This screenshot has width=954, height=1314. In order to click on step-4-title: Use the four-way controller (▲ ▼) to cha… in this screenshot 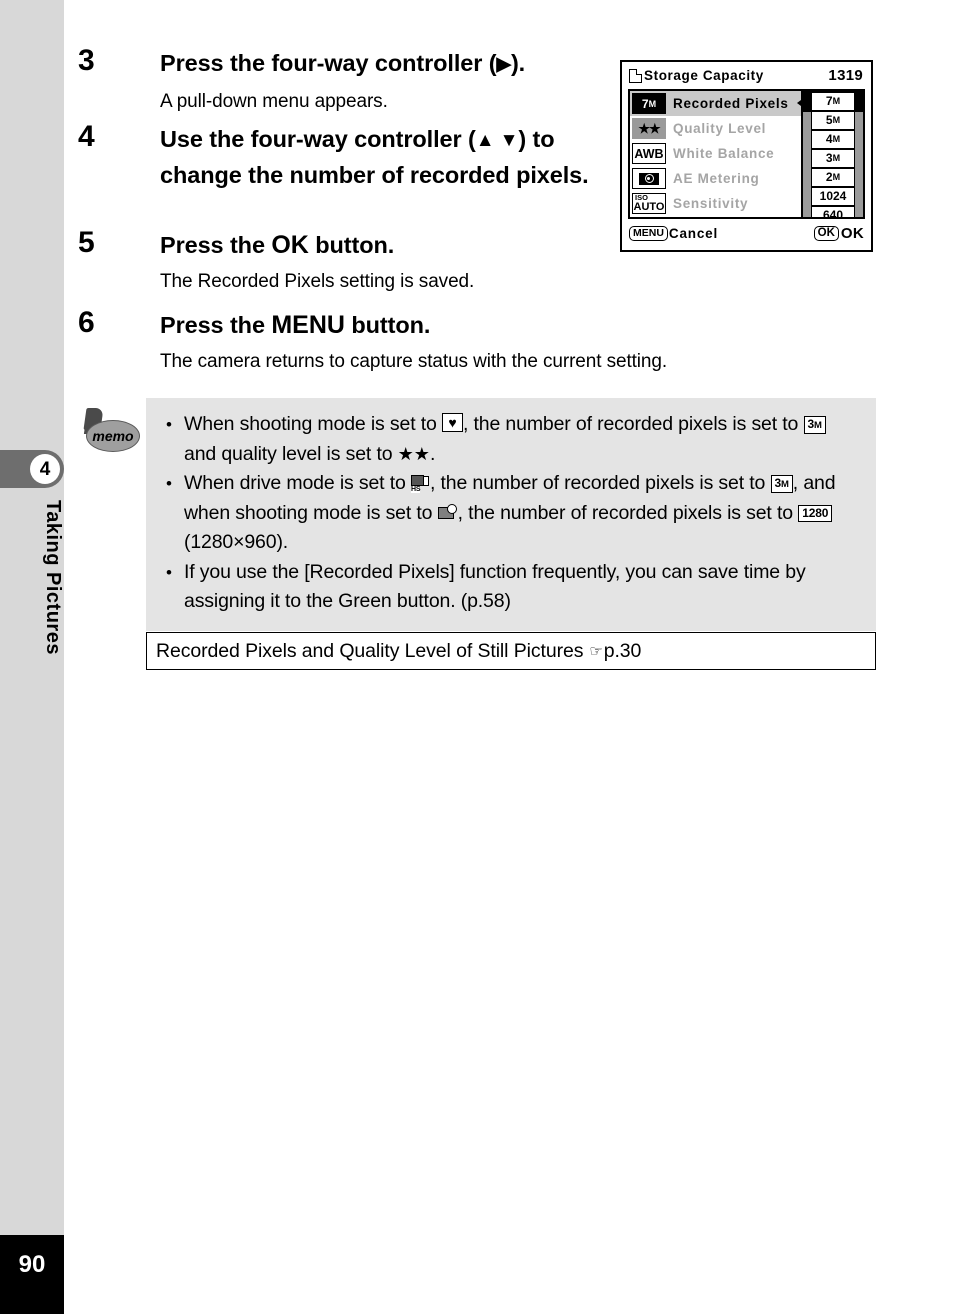, I will do `click(385, 157)`.